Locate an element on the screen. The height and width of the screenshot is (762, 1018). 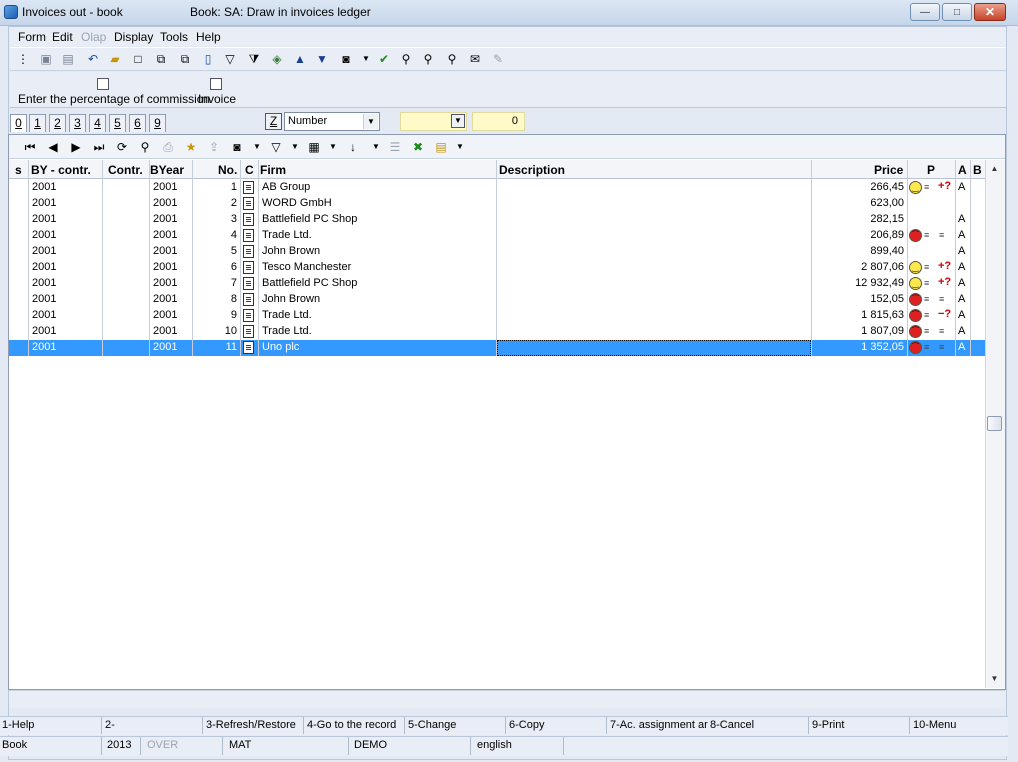
value-dropdown-icon: ▼ is located at coordinates (458, 121).